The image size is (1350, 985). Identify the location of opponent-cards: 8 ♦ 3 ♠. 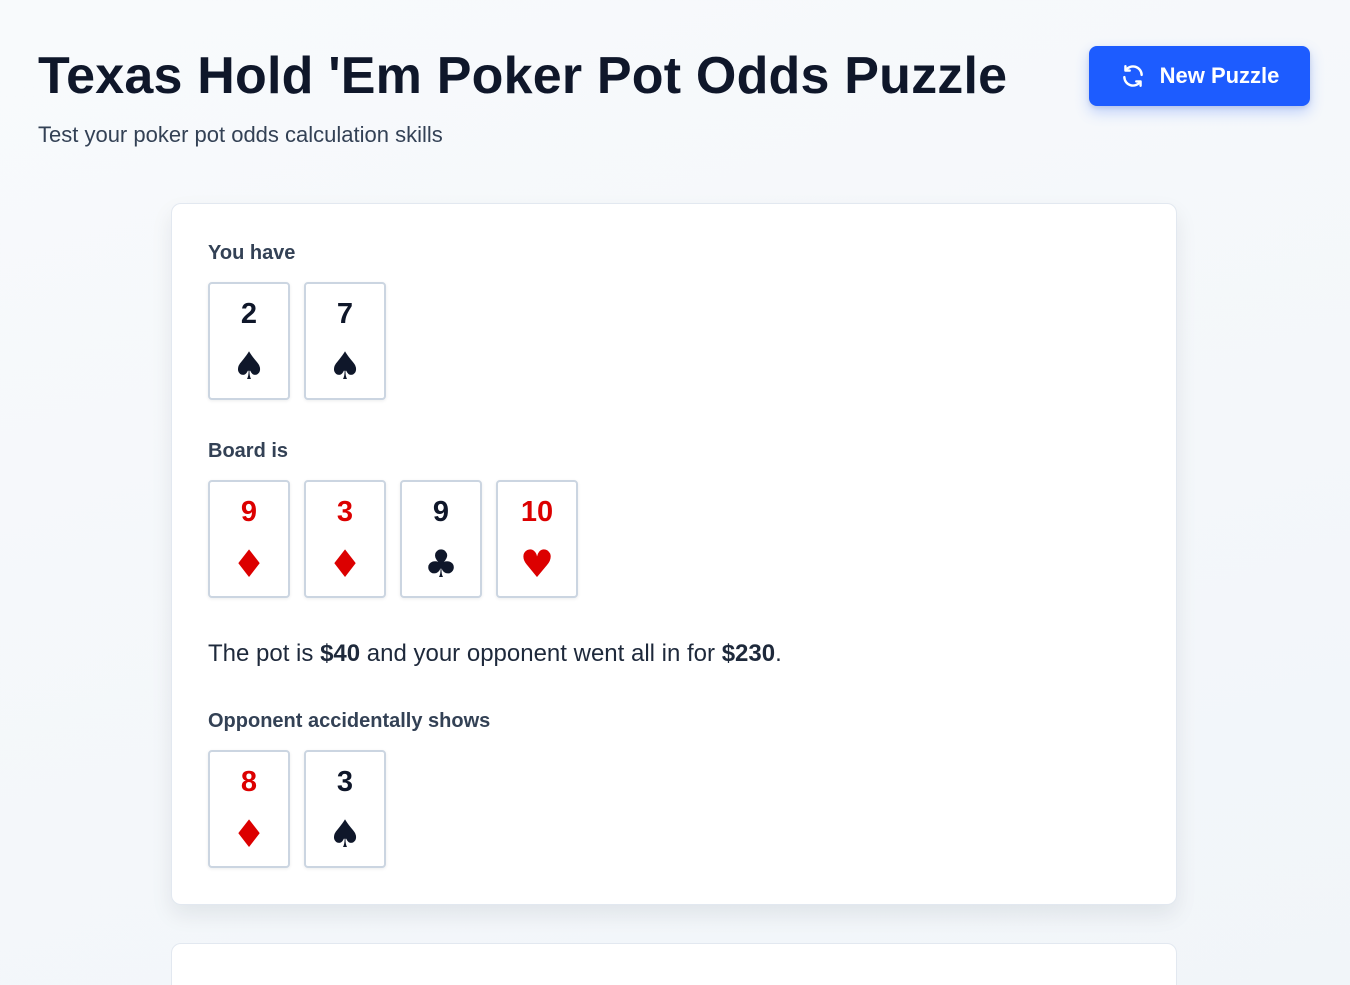
(297, 809).